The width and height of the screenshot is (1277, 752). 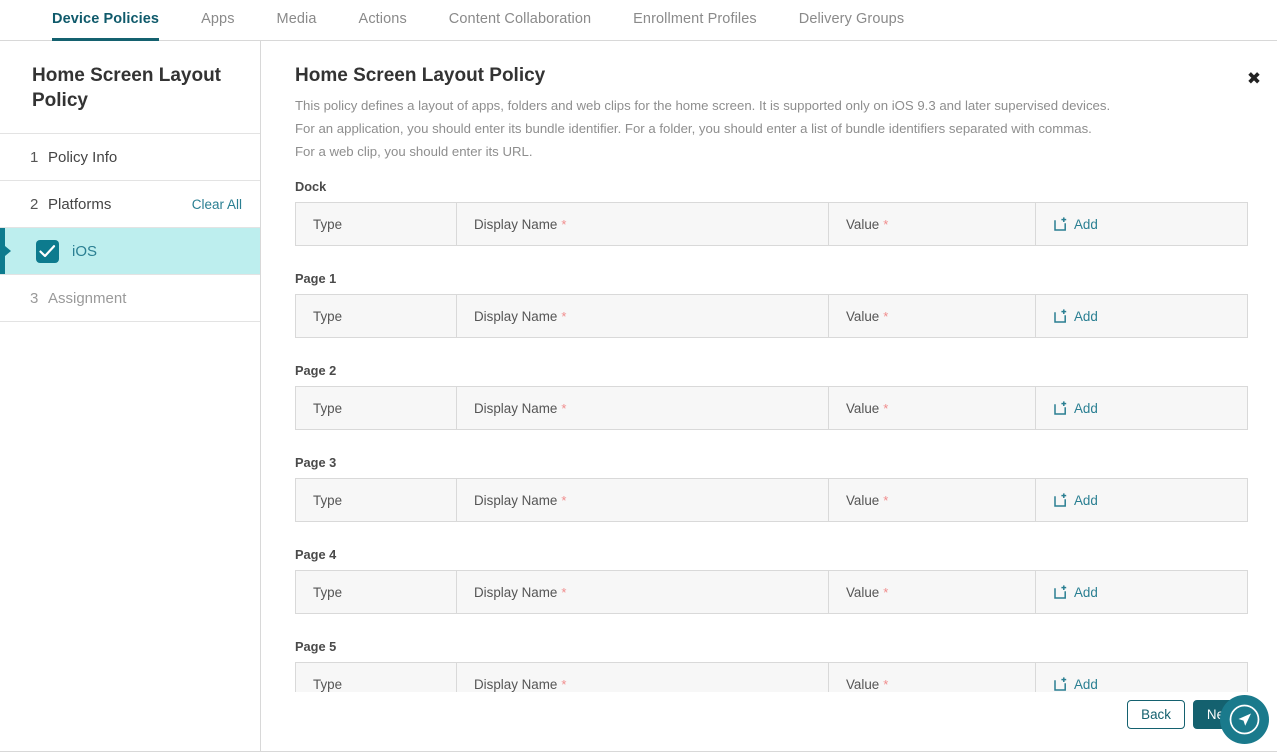 What do you see at coordinates (217, 20) in the screenshot?
I see `tab-apps: Apps` at bounding box center [217, 20].